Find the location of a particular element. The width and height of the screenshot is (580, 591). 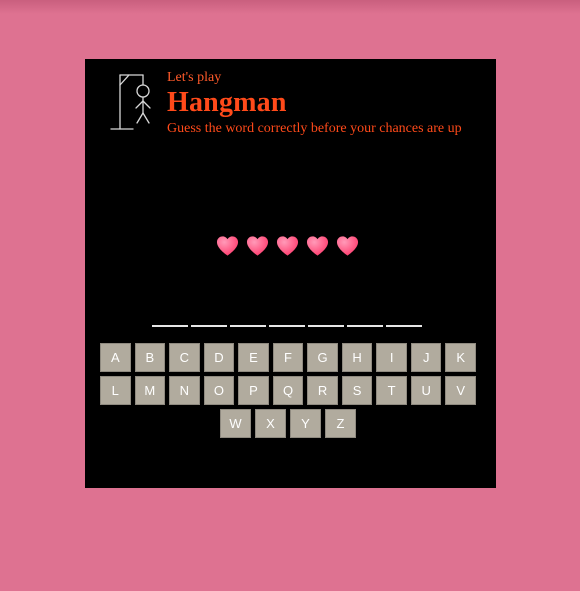

letter-button-b: B is located at coordinates (150, 357).